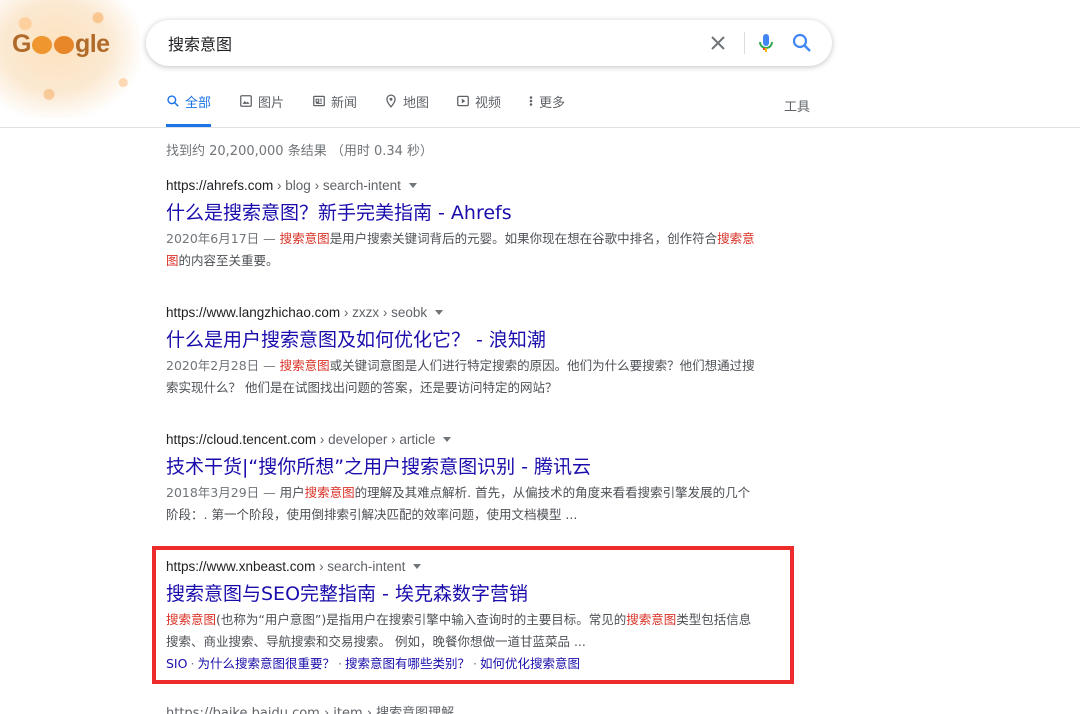 This screenshot has height=714, width=1080. I want to click on search-divider, so click(744, 43).